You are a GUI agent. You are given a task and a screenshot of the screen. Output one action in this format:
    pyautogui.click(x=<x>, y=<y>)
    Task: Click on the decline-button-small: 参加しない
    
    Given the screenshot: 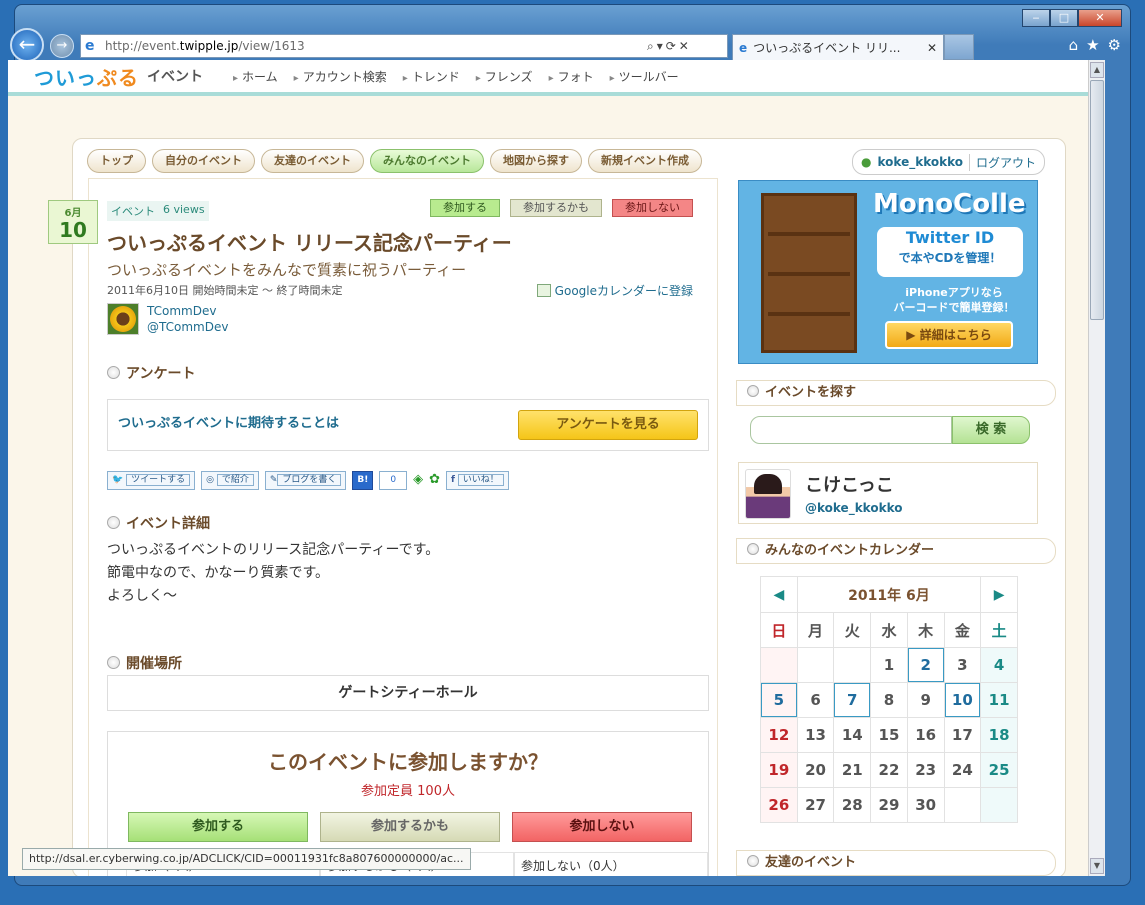 What is the action you would take?
    pyautogui.click(x=652, y=208)
    